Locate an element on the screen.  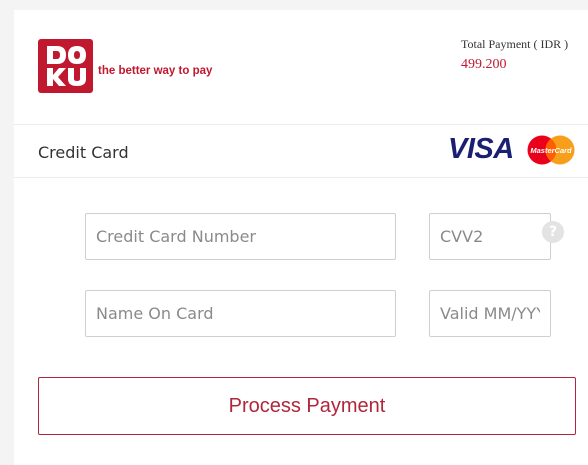
mastercard-logo-text: MasterCard is located at coordinates (551, 150).